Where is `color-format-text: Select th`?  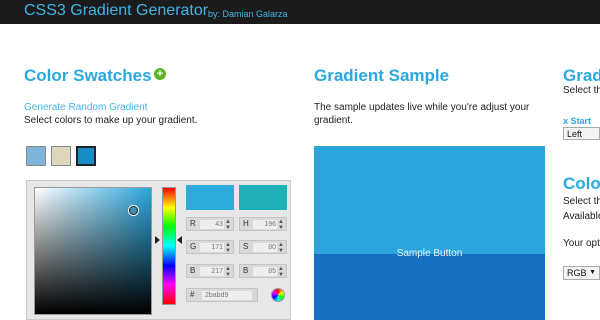
color-format-text: Select th is located at coordinates (581, 201).